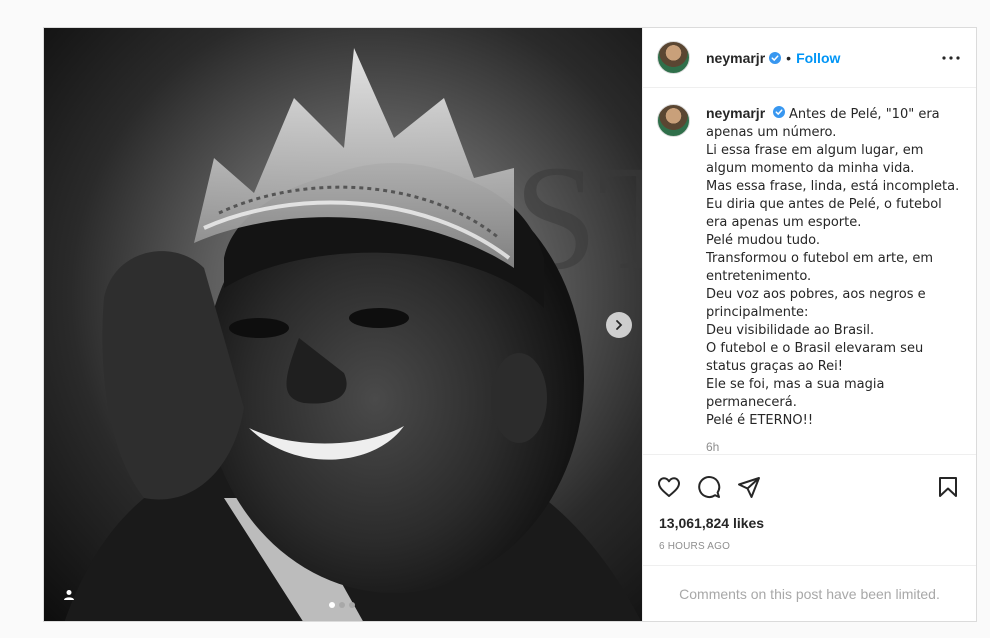  What do you see at coordinates (809, 541) in the screenshot?
I see `post-timestamp: 6 HOURS AGO` at bounding box center [809, 541].